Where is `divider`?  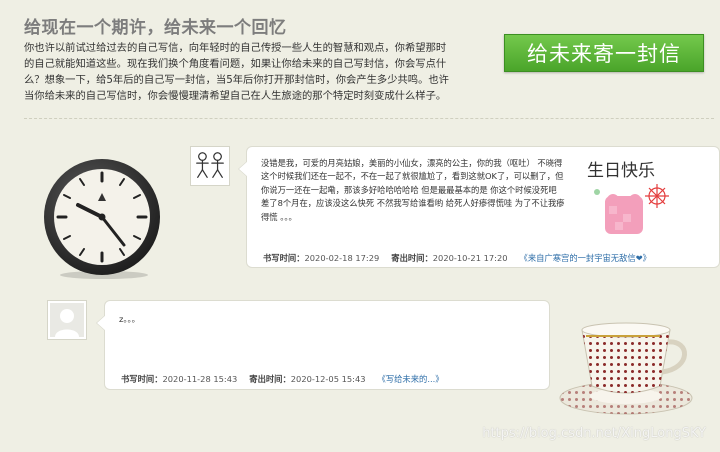
divider is located at coordinates (369, 118).